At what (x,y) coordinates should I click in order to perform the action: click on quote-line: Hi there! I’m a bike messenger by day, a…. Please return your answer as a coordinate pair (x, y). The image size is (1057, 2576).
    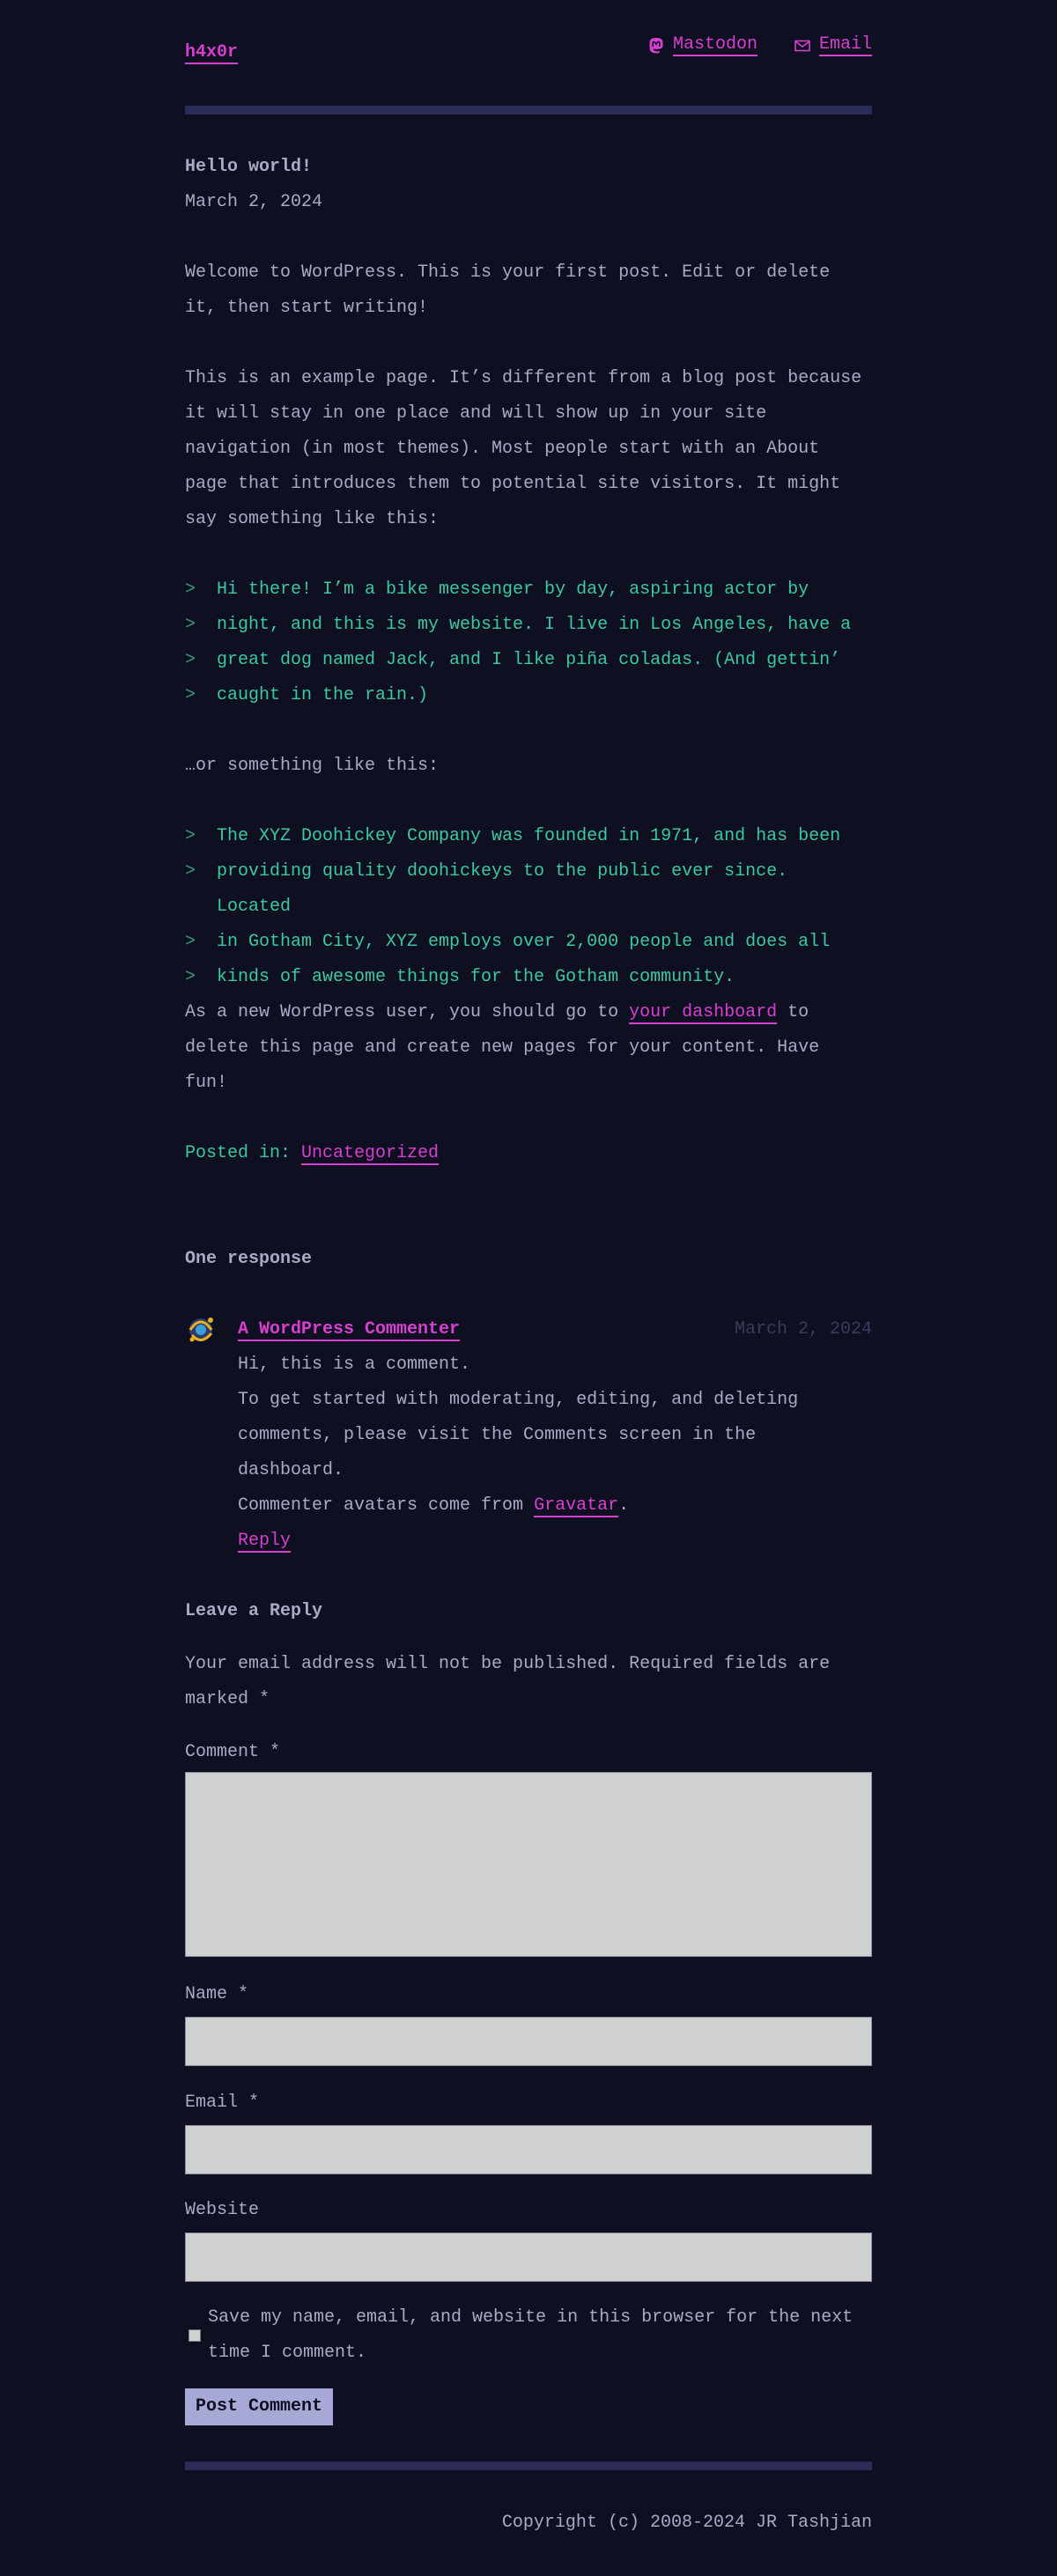
    Looking at the image, I should click on (513, 589).